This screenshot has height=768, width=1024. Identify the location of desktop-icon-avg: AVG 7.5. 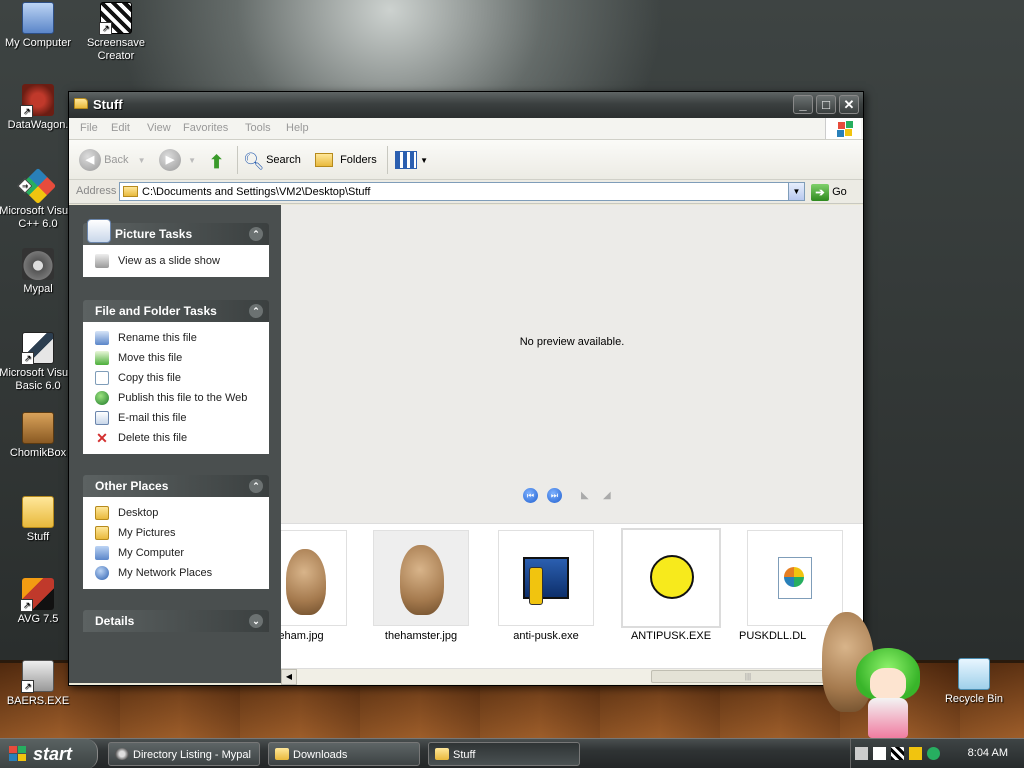
(39, 602).